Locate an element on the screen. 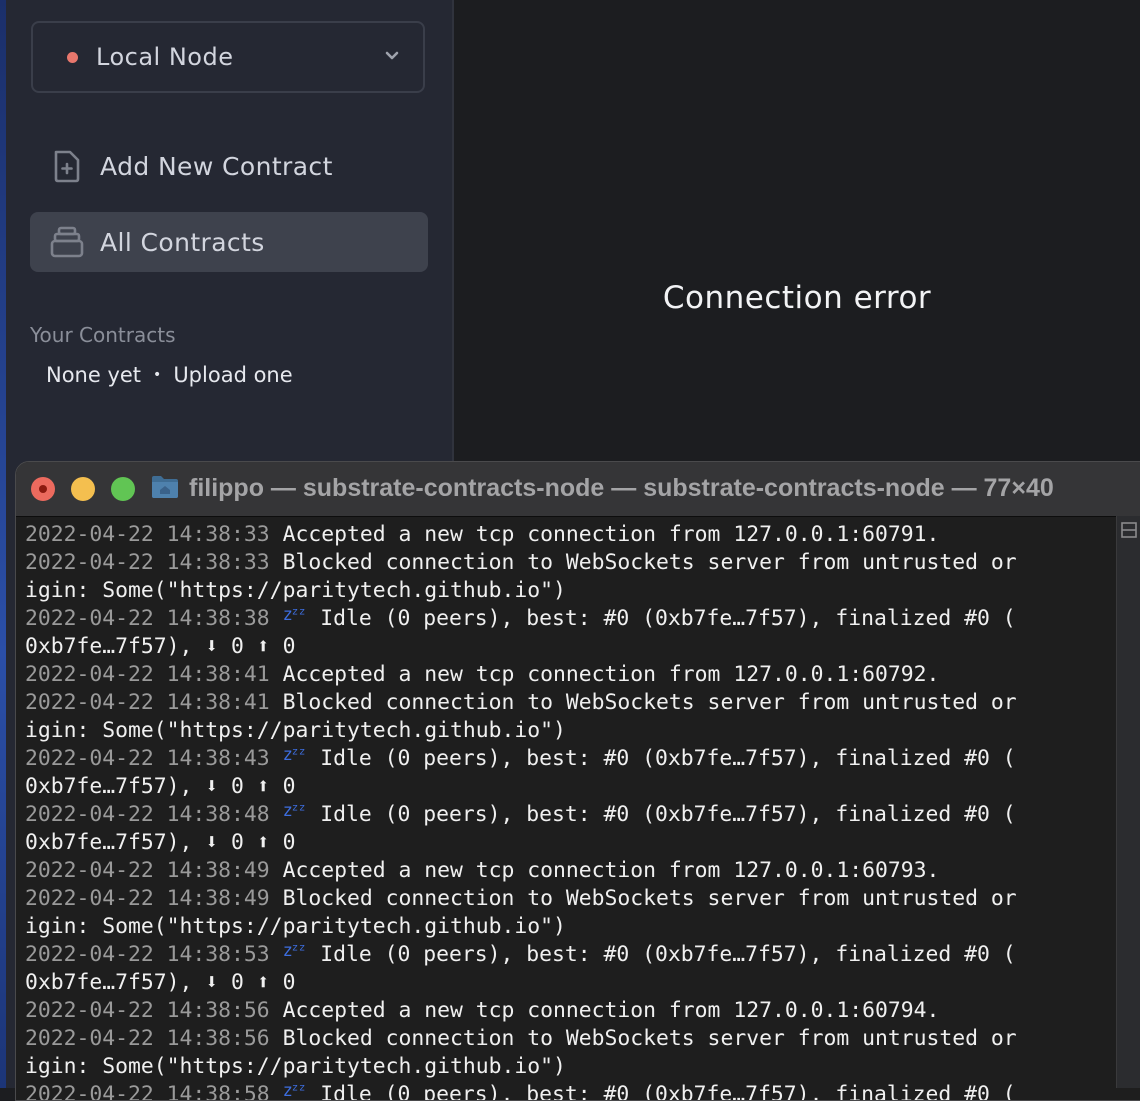  close-window-button is located at coordinates (43, 489).